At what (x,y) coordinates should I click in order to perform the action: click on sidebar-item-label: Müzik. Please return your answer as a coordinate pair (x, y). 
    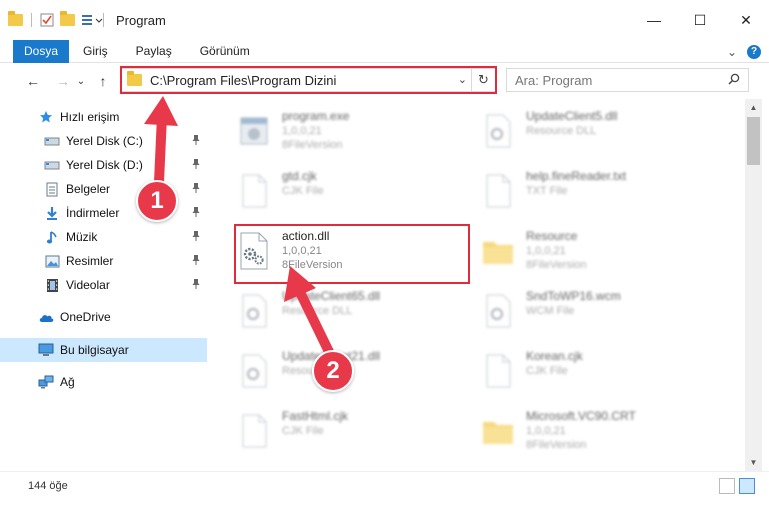
    Looking at the image, I should click on (82, 237).